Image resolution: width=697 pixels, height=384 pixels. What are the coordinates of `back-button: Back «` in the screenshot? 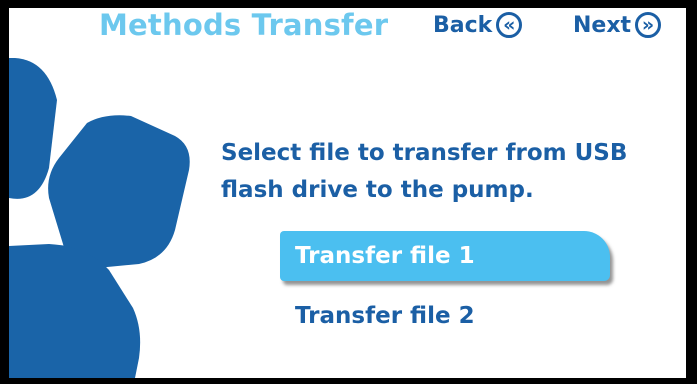 It's located at (478, 25).